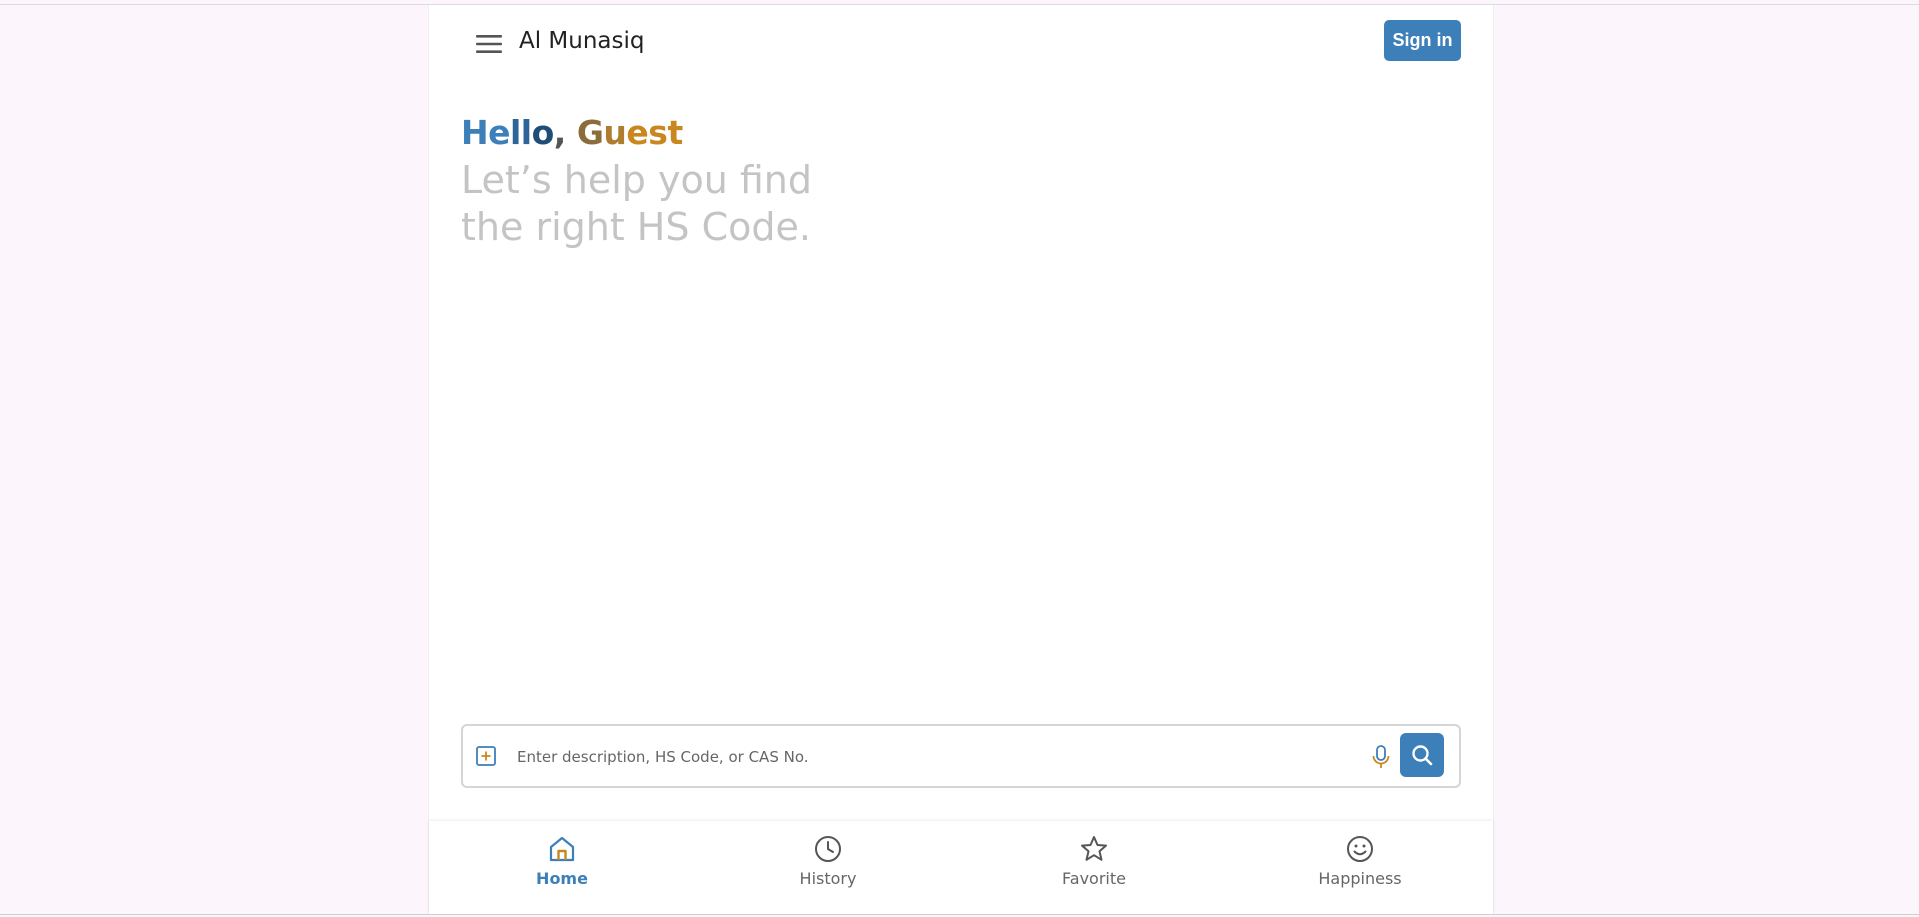  I want to click on search-icon, so click(1422, 755).